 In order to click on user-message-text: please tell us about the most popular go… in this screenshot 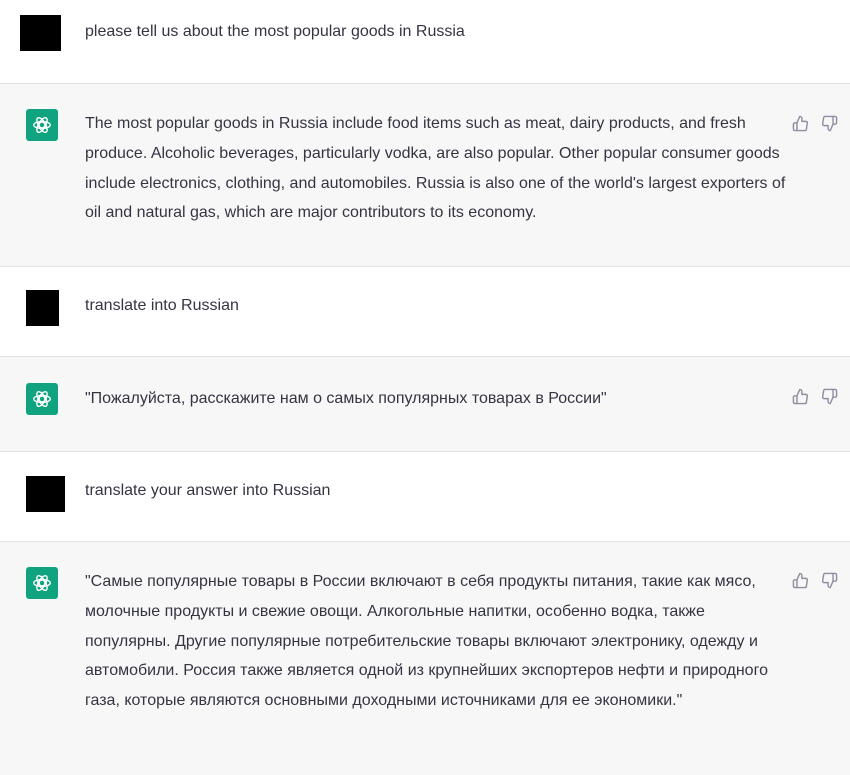, I will do `click(275, 31)`.